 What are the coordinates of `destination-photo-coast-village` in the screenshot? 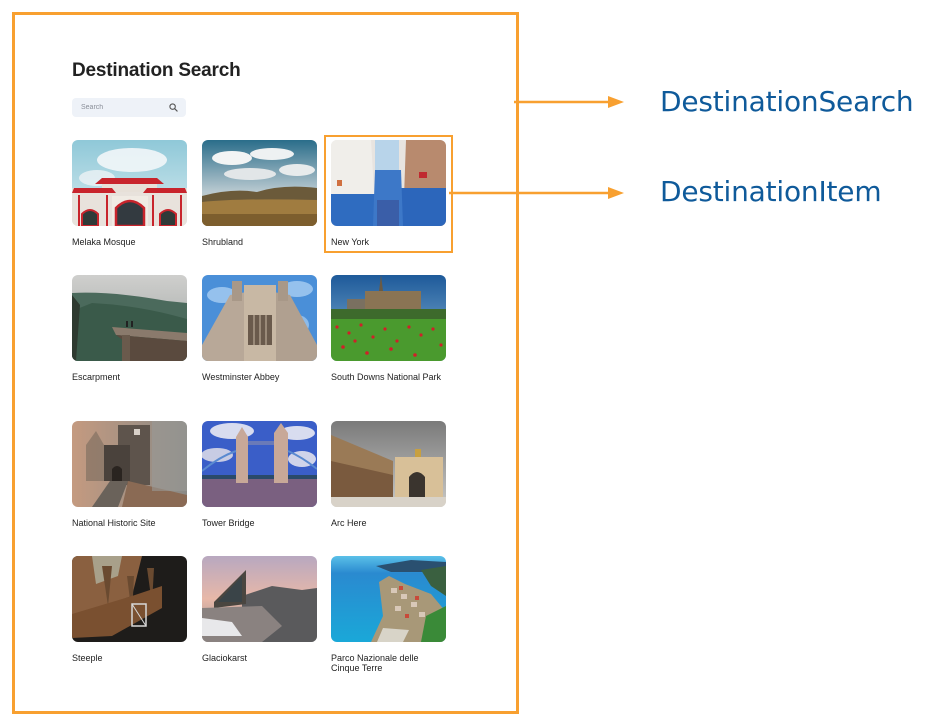 It's located at (388, 599).